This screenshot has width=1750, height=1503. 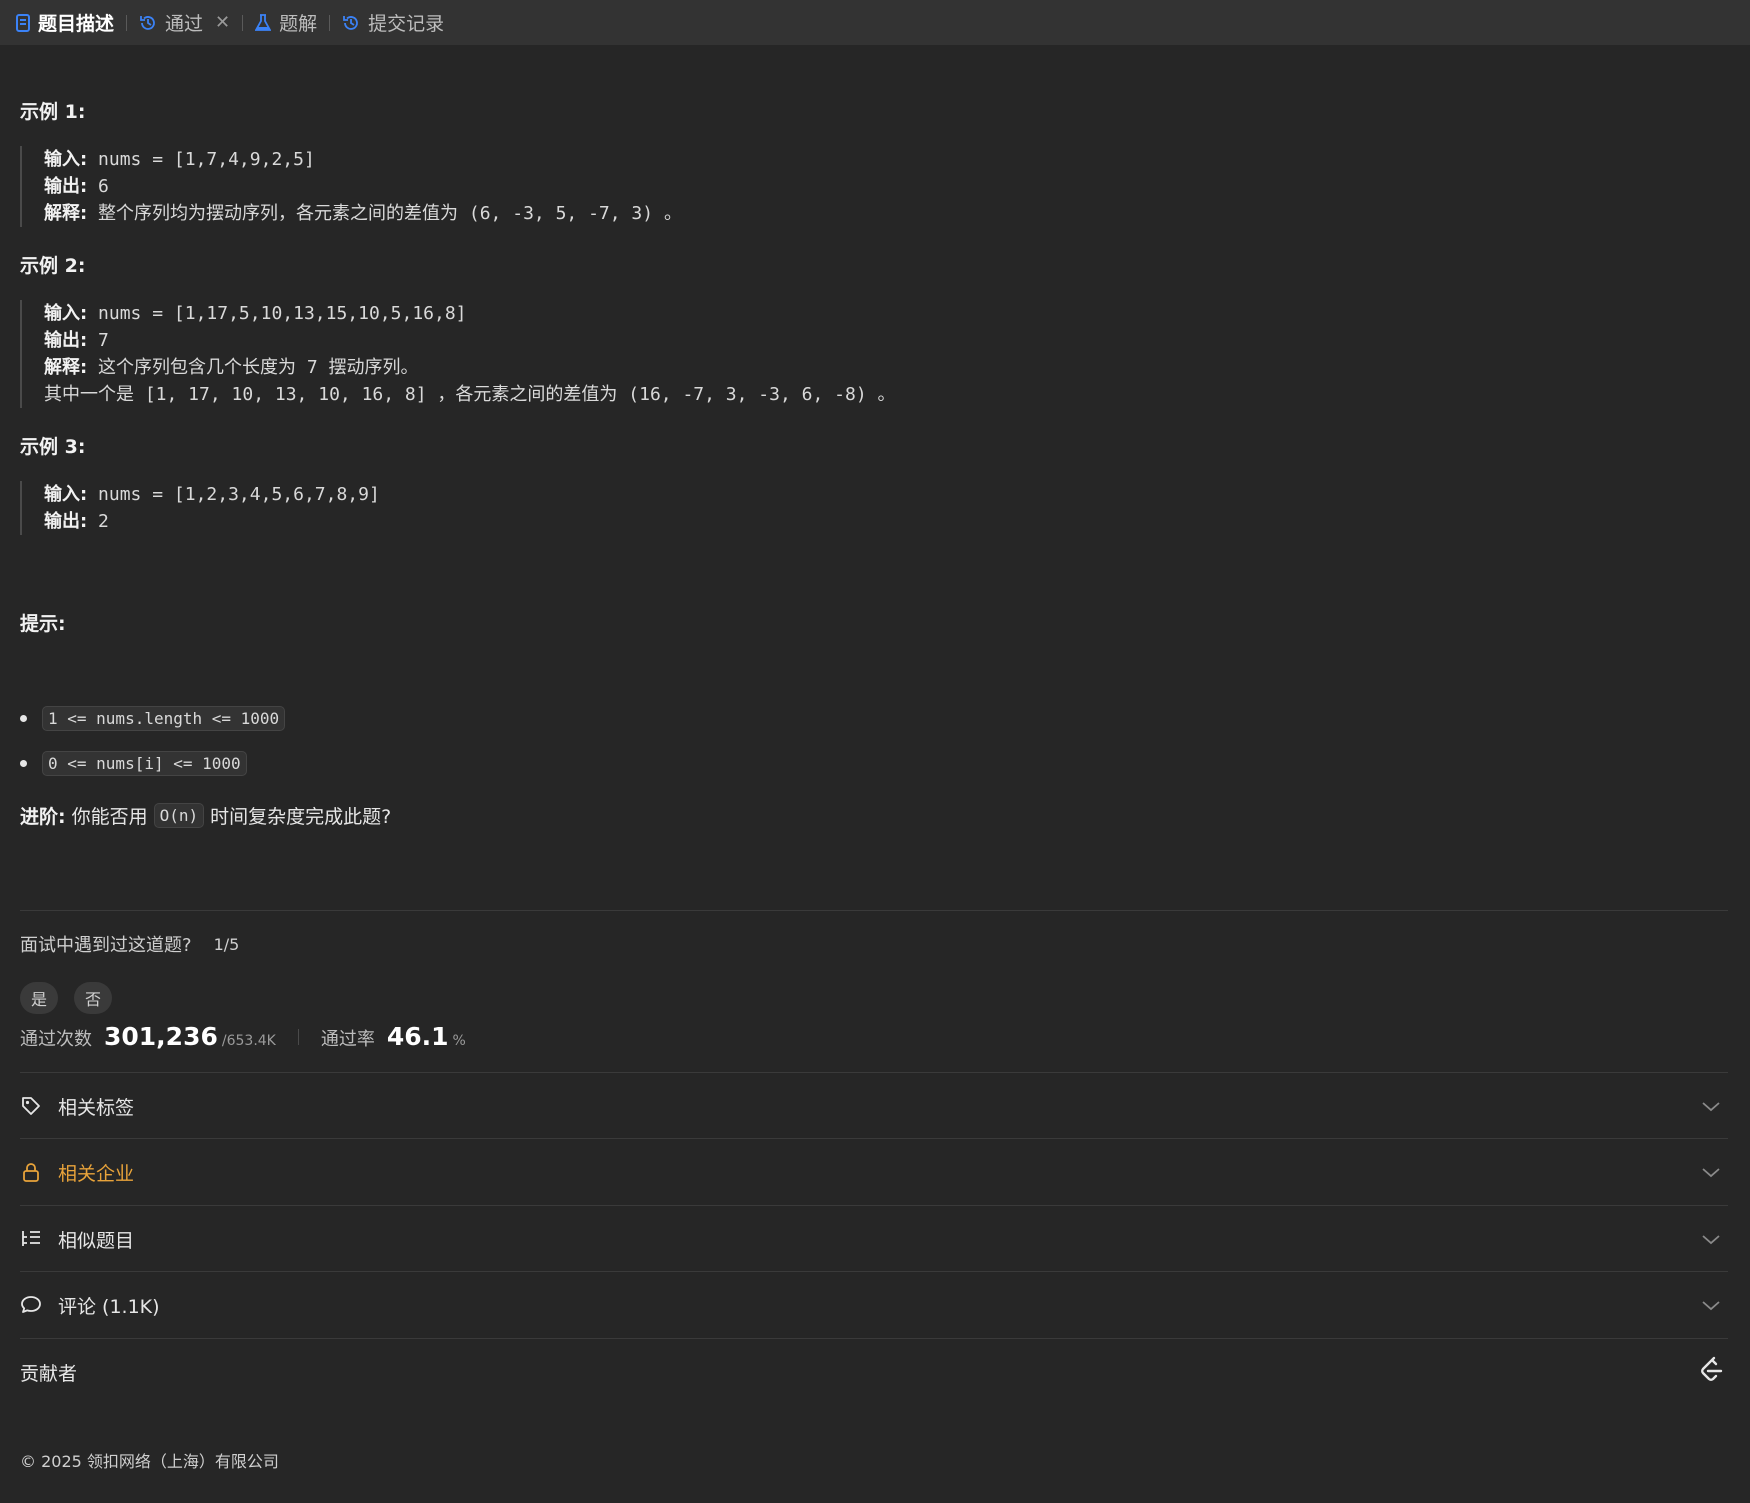 I want to click on list-item: 0 <= nums[i] <= 1000, so click(x=152, y=763).